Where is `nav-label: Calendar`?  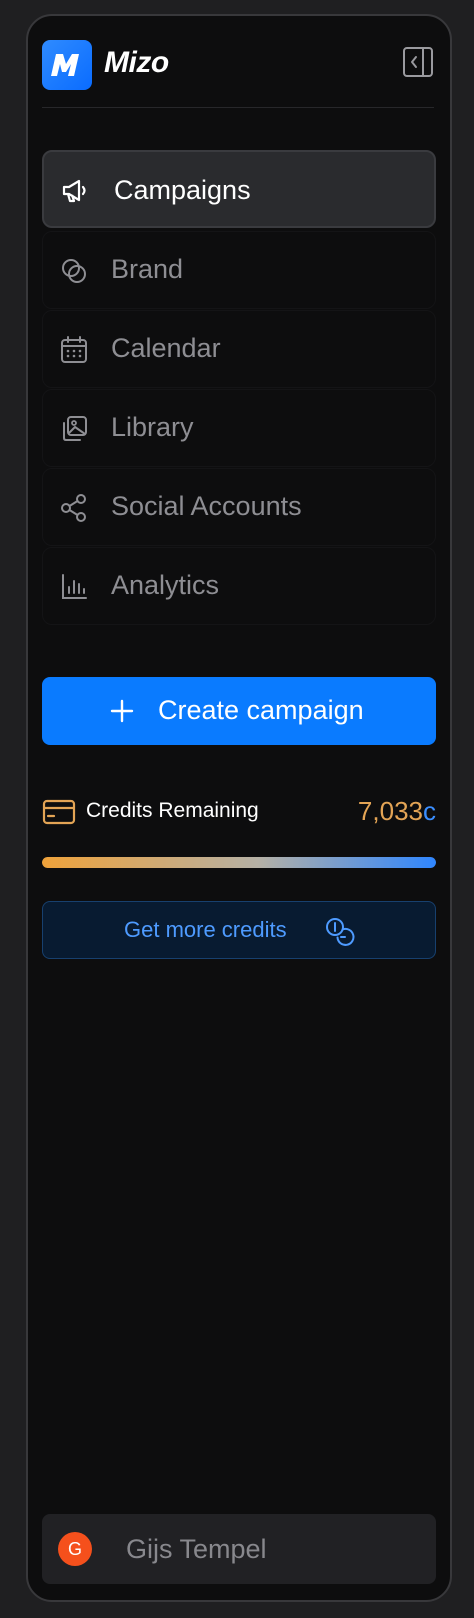
nav-label: Calendar is located at coordinates (166, 348).